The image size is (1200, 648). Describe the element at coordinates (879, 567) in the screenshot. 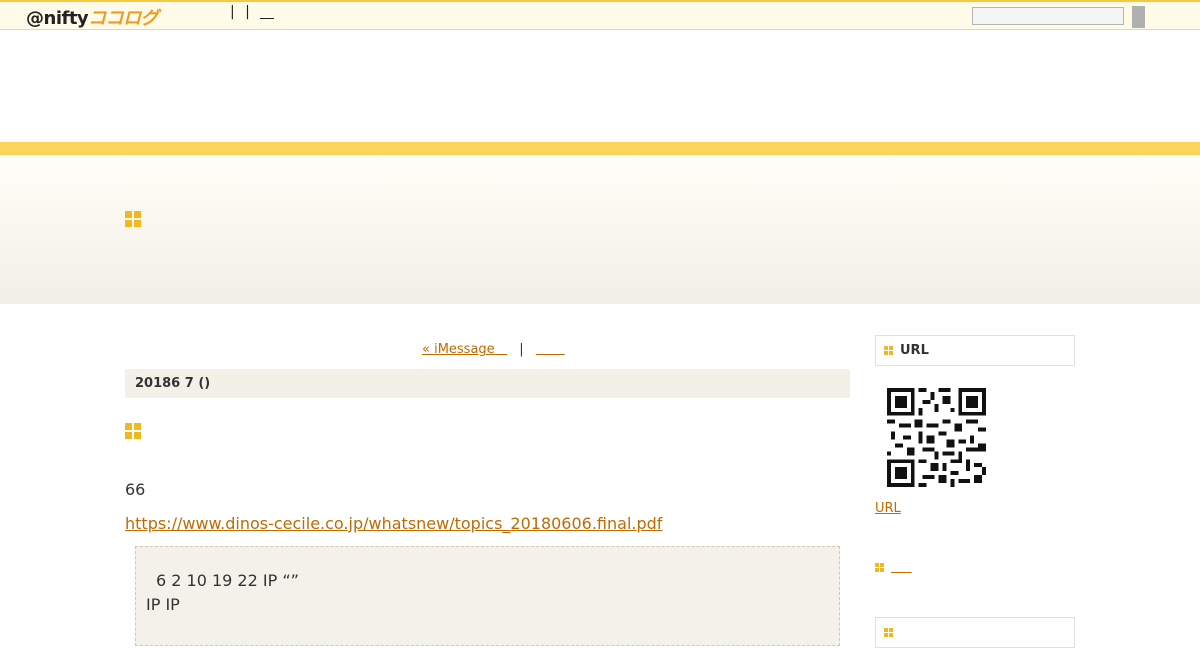

I see `sidebar-section-icon` at that location.